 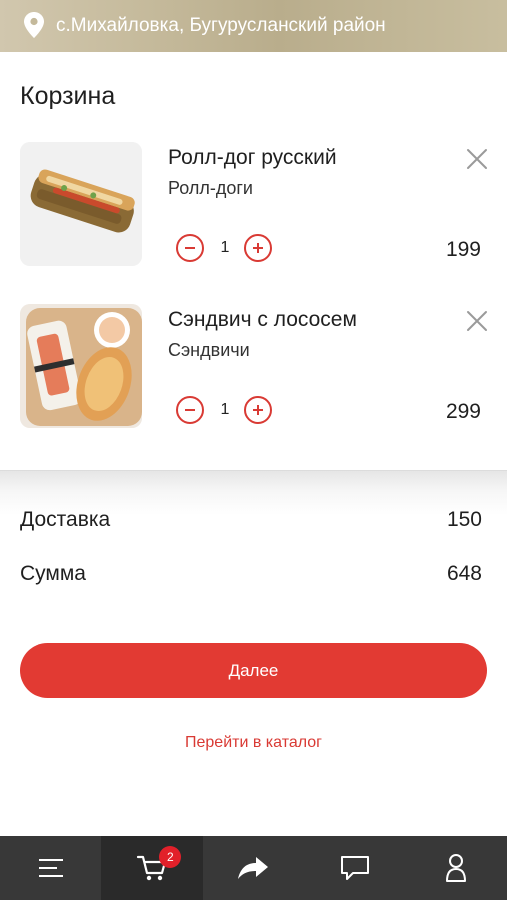 What do you see at coordinates (253, 670) in the screenshot?
I see `next-button: Далее` at bounding box center [253, 670].